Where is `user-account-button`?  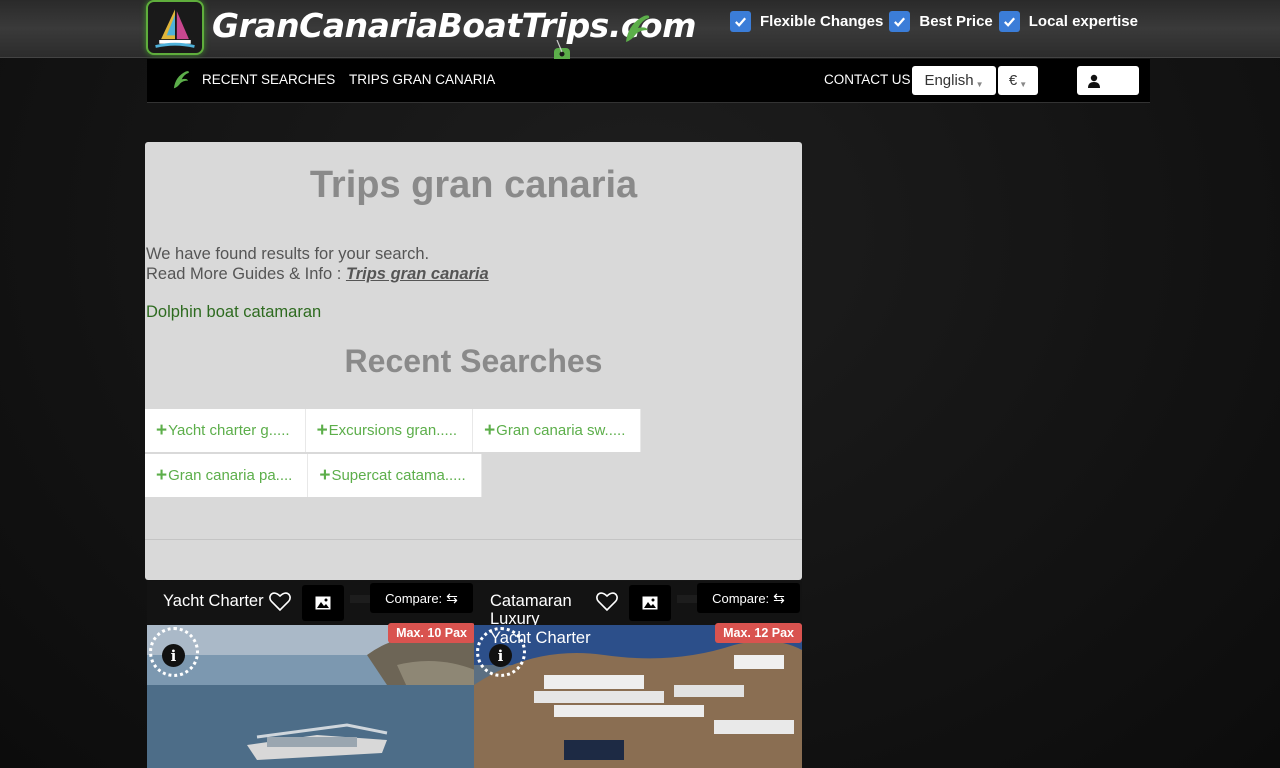
user-account-button is located at coordinates (1108, 80).